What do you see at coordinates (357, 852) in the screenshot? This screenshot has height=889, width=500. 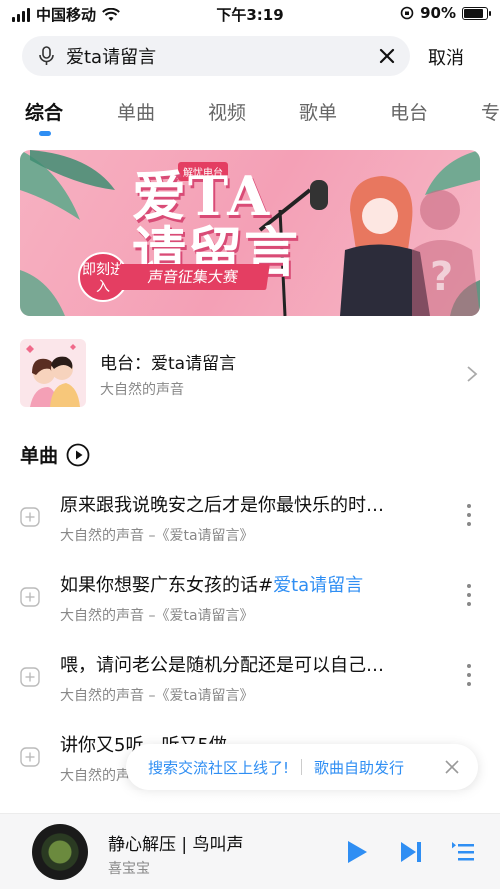 I see `play-icon` at bounding box center [357, 852].